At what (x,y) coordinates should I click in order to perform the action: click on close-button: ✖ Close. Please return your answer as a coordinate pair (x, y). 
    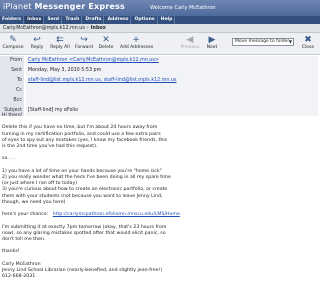
    Looking at the image, I should click on (308, 44).